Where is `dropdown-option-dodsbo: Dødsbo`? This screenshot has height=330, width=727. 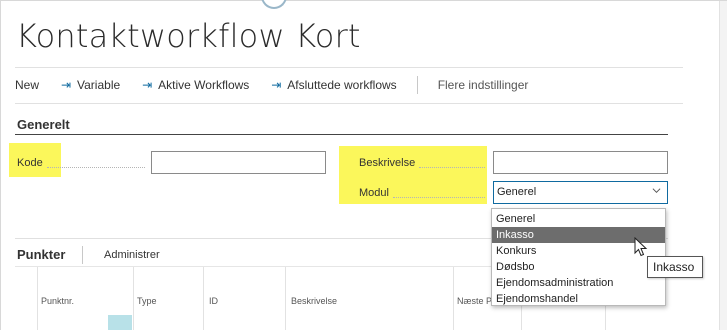 dropdown-option-dodsbo: Dødsbo is located at coordinates (578, 267).